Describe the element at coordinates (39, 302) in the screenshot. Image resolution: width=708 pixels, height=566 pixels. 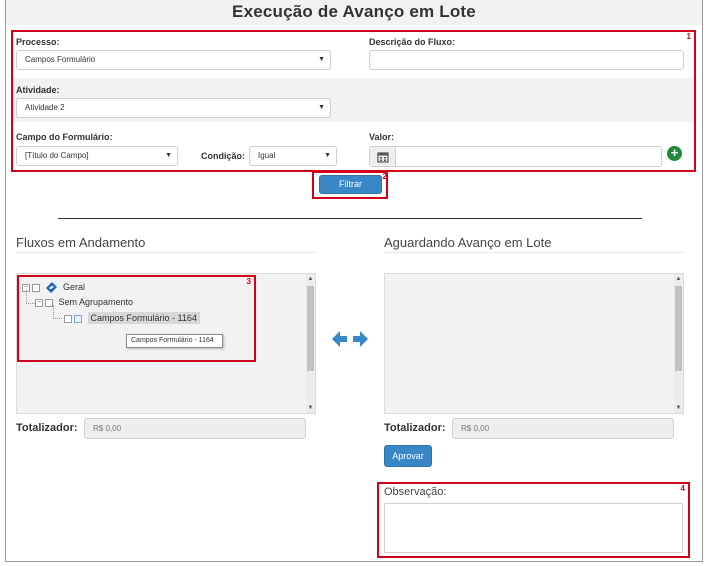
I see `collapse-icon: −` at that location.